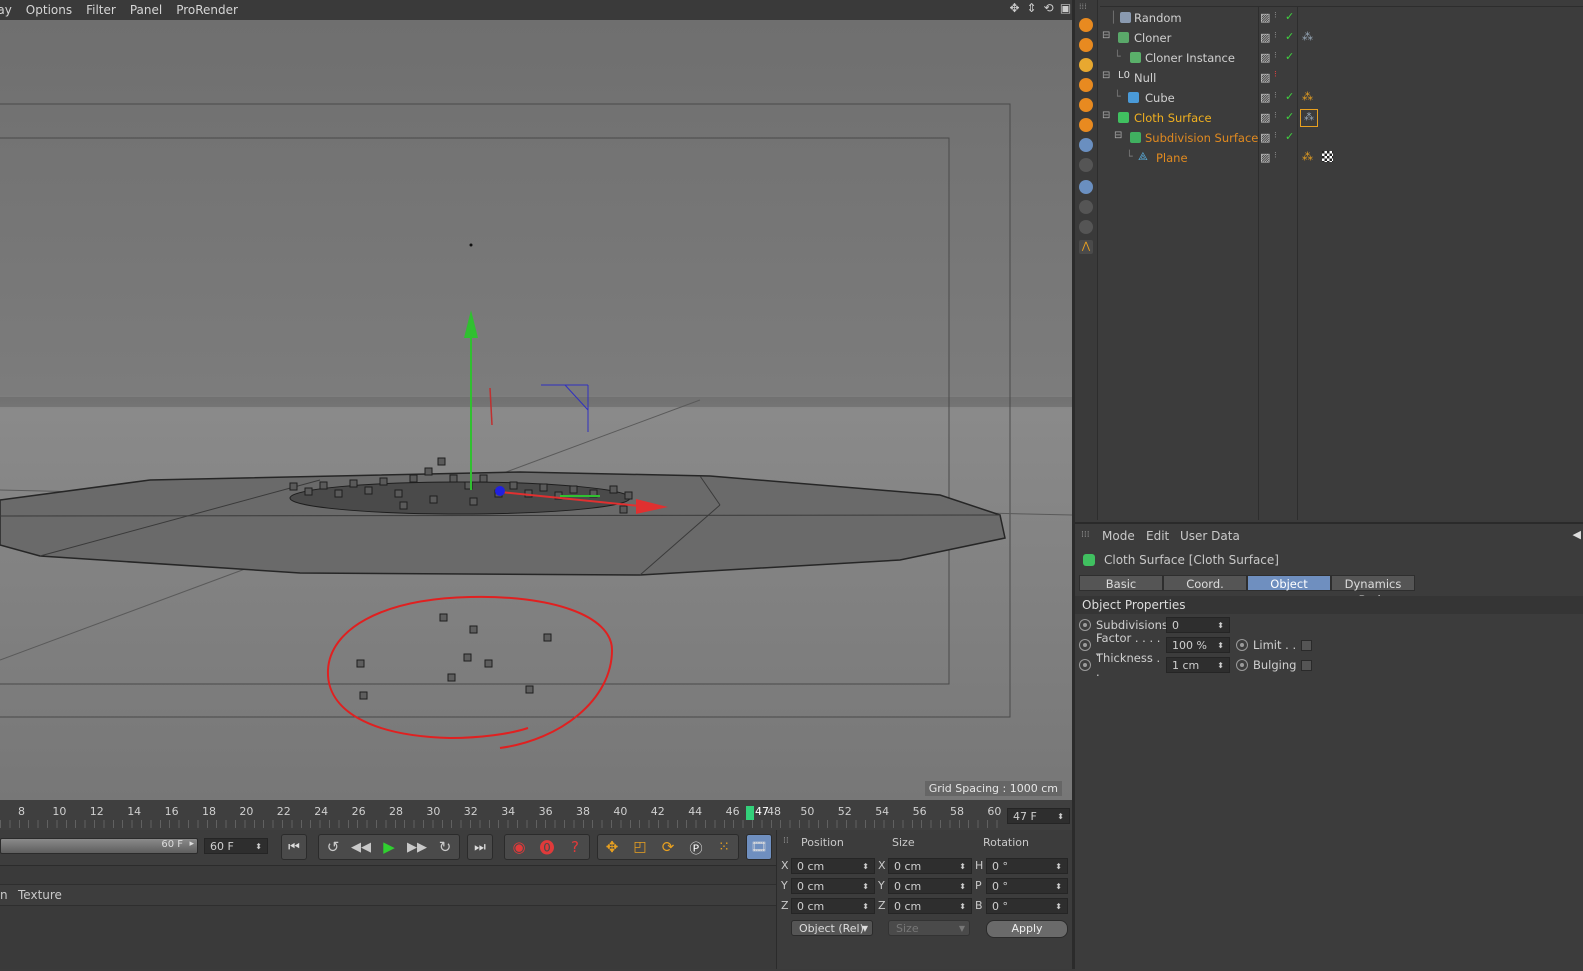 The image size is (1583, 971). I want to click on next-frame-icon: ▶▶, so click(417, 847).